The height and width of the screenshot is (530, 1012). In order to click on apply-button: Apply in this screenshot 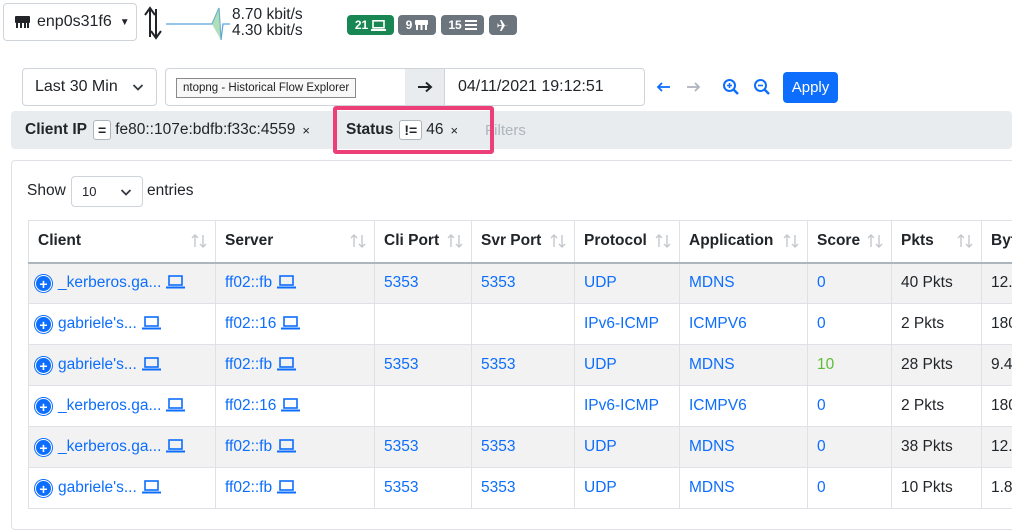, I will do `click(810, 87)`.